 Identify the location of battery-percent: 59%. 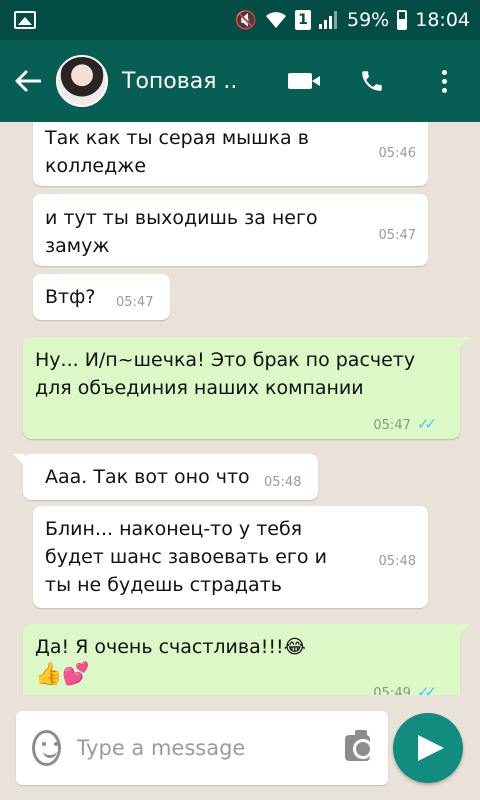
(368, 20).